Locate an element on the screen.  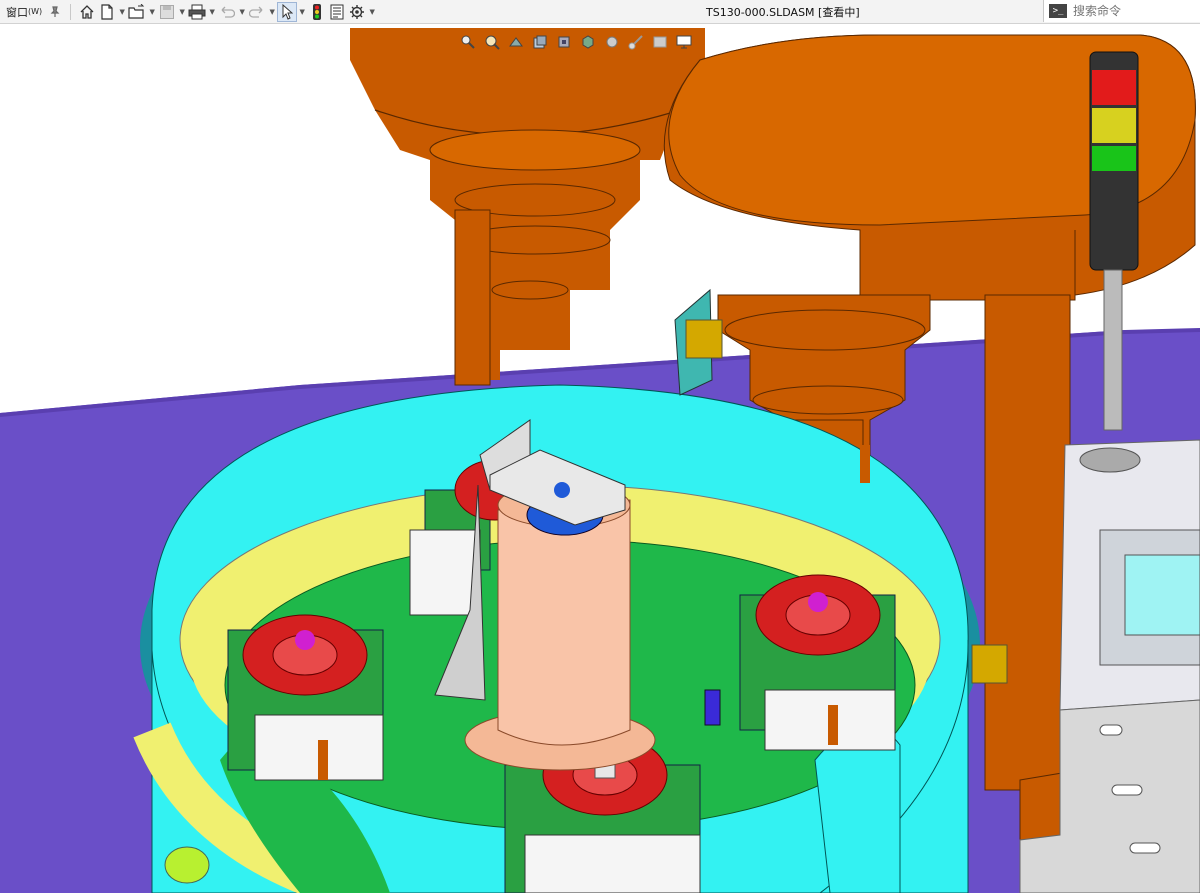
search-commands: >_ is located at coordinates (1121, 11).